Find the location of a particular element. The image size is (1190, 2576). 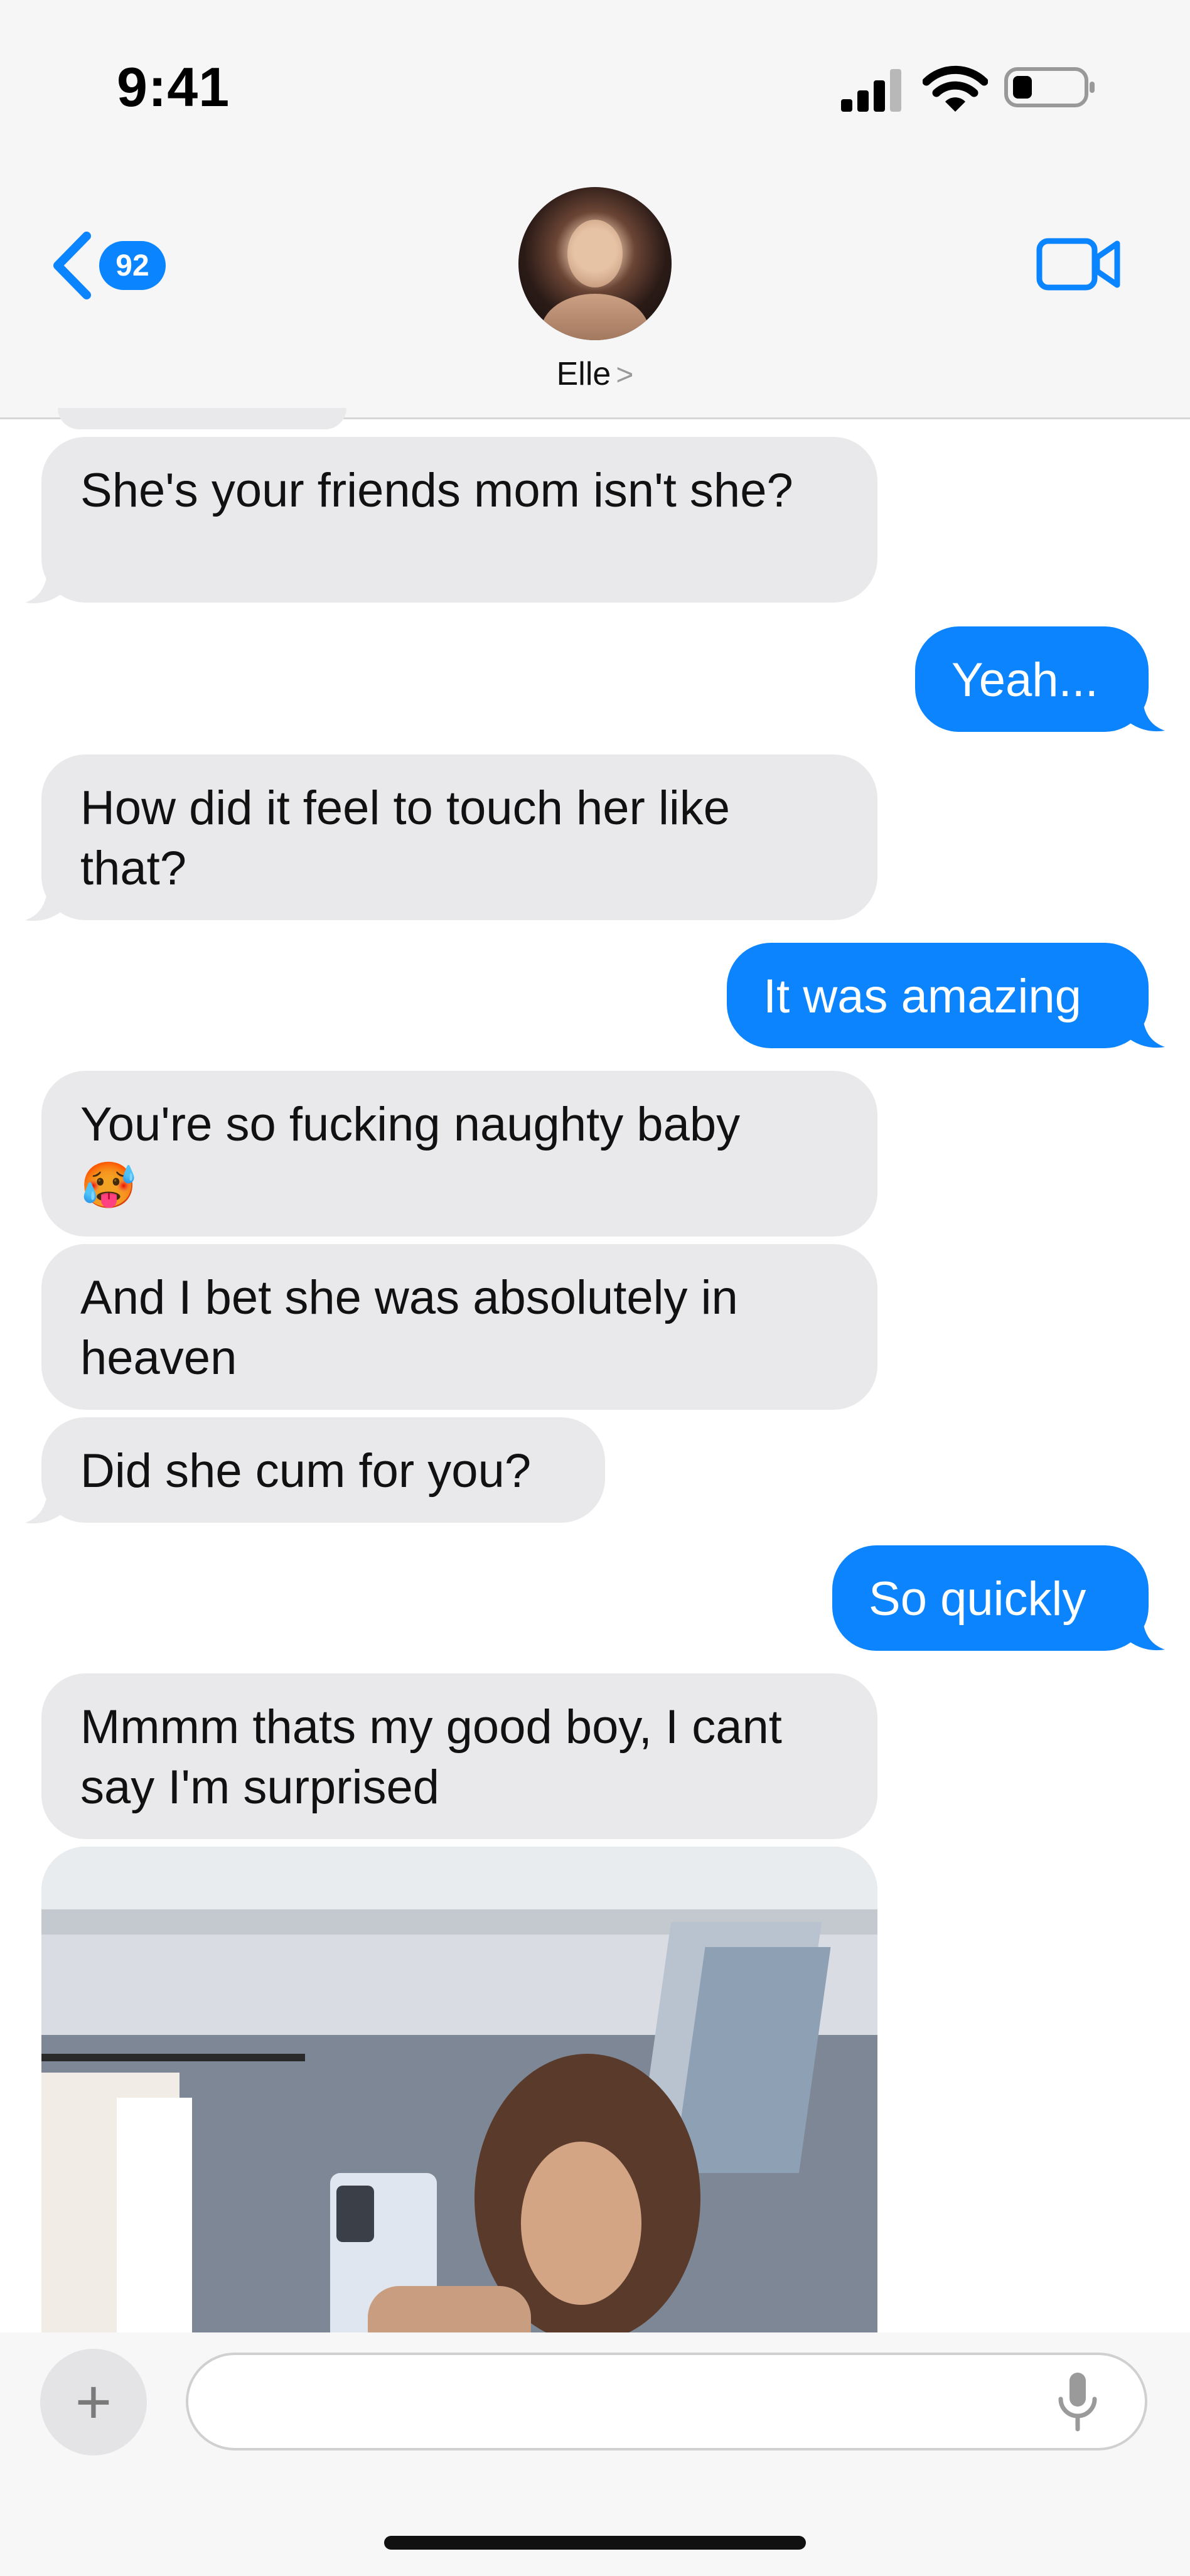

add-attachment-button: + is located at coordinates (93, 2402).